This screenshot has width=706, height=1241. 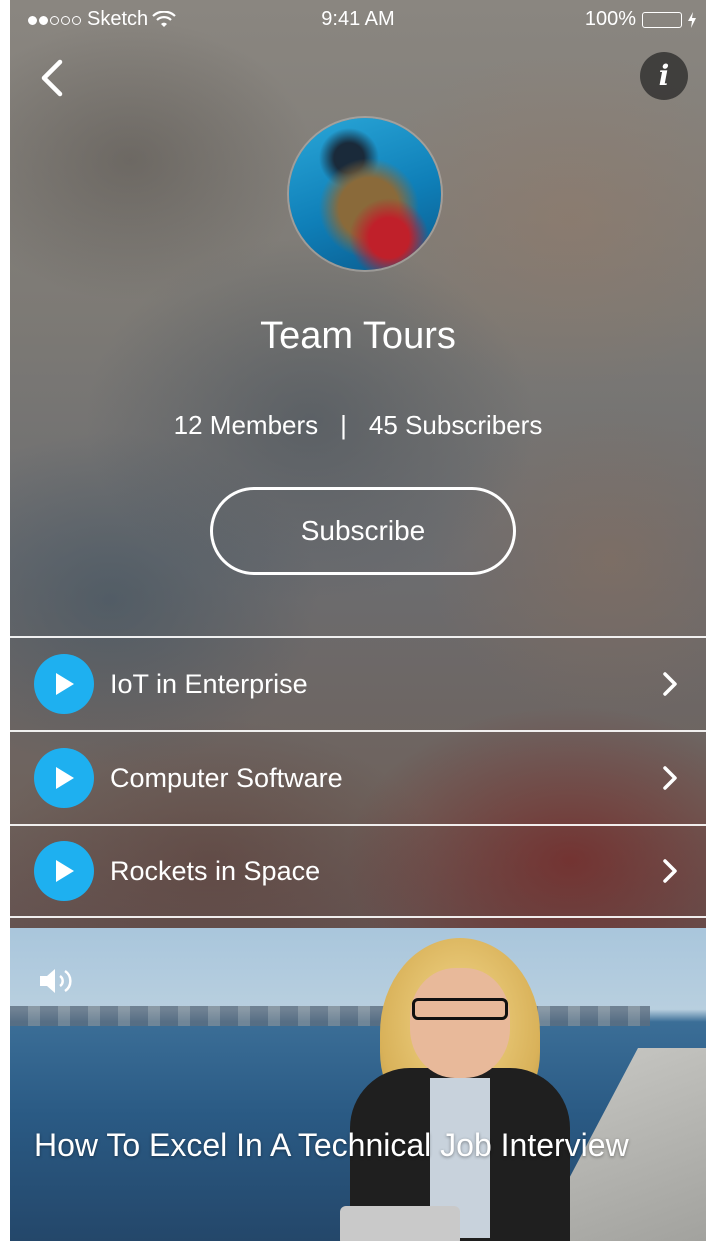 I want to click on charging-icon, so click(x=692, y=19).